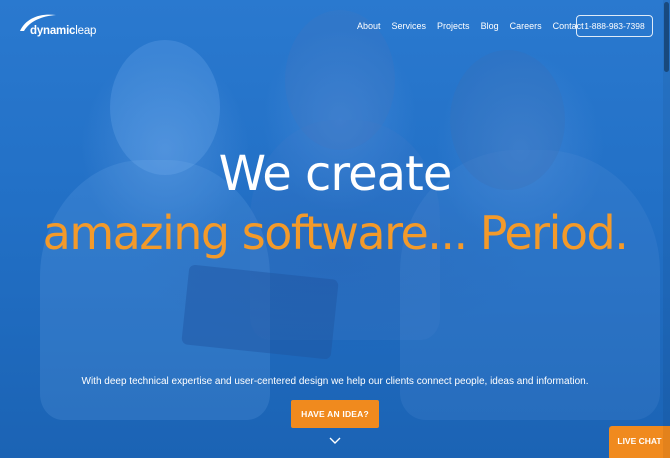  Describe the element at coordinates (335, 414) in the screenshot. I see `have-an-idea-button: HAVE AN IDEA?` at that location.